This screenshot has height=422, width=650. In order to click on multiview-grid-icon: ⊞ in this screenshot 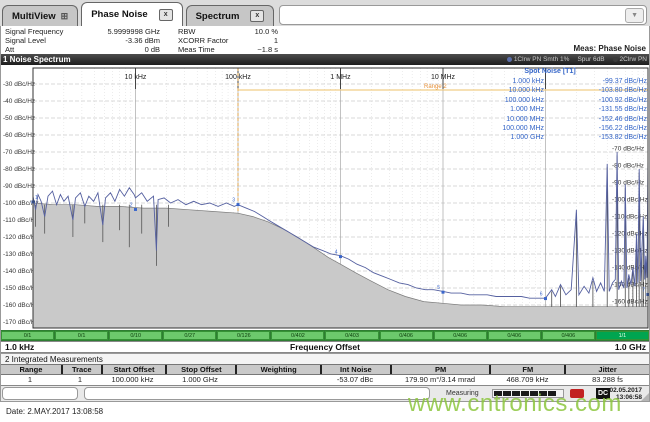, I will do `click(64, 16)`.